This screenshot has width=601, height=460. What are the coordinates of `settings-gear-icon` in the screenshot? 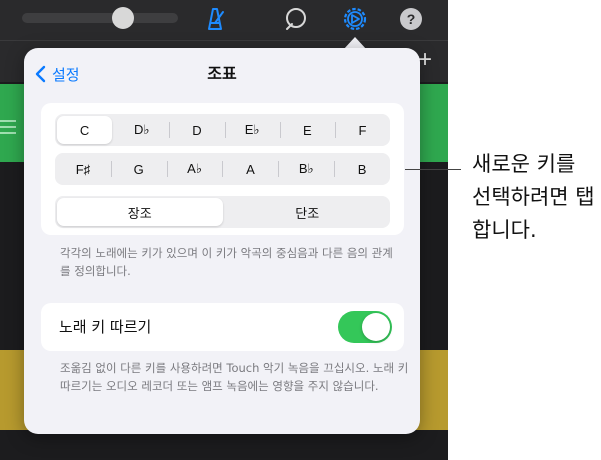 It's located at (355, 19).